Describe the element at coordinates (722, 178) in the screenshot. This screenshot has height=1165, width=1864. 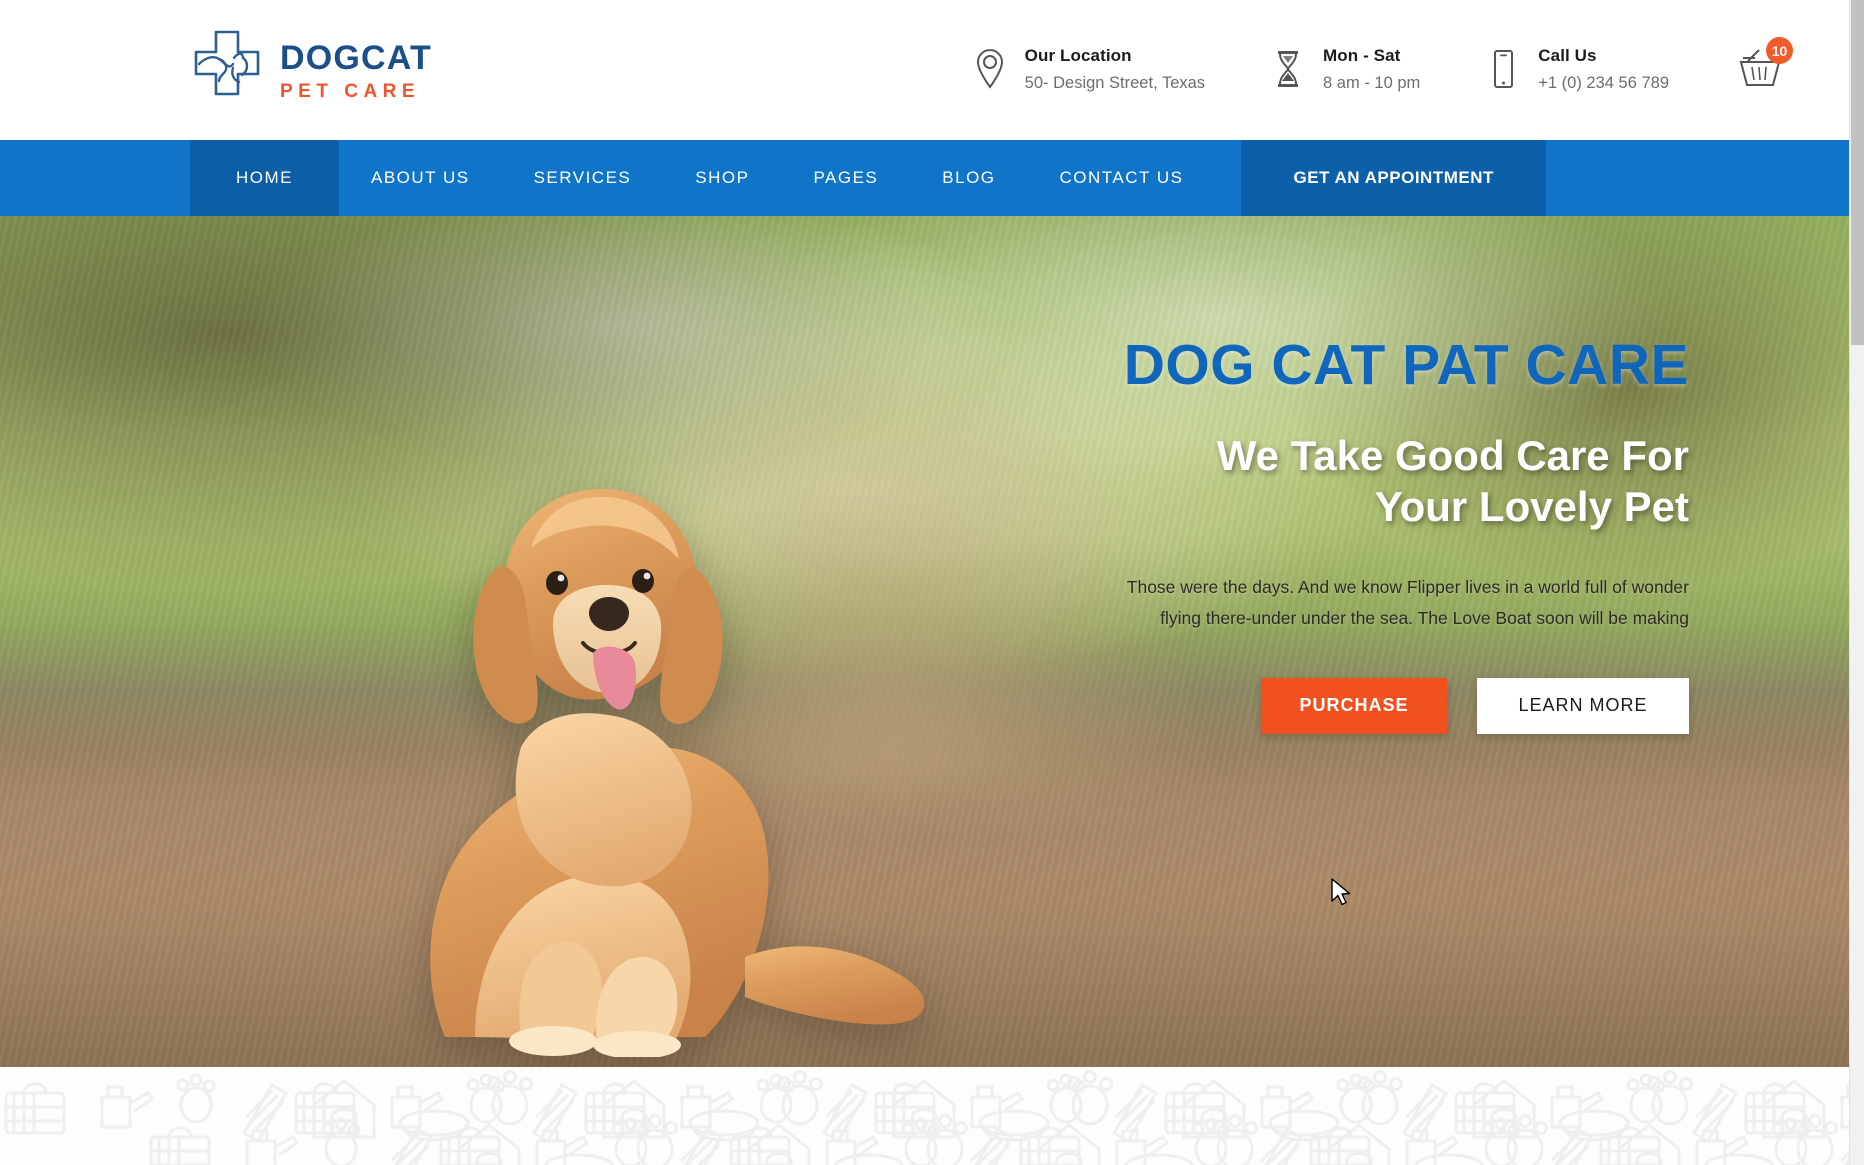
I see `nav-item-shop: SHOP` at that location.